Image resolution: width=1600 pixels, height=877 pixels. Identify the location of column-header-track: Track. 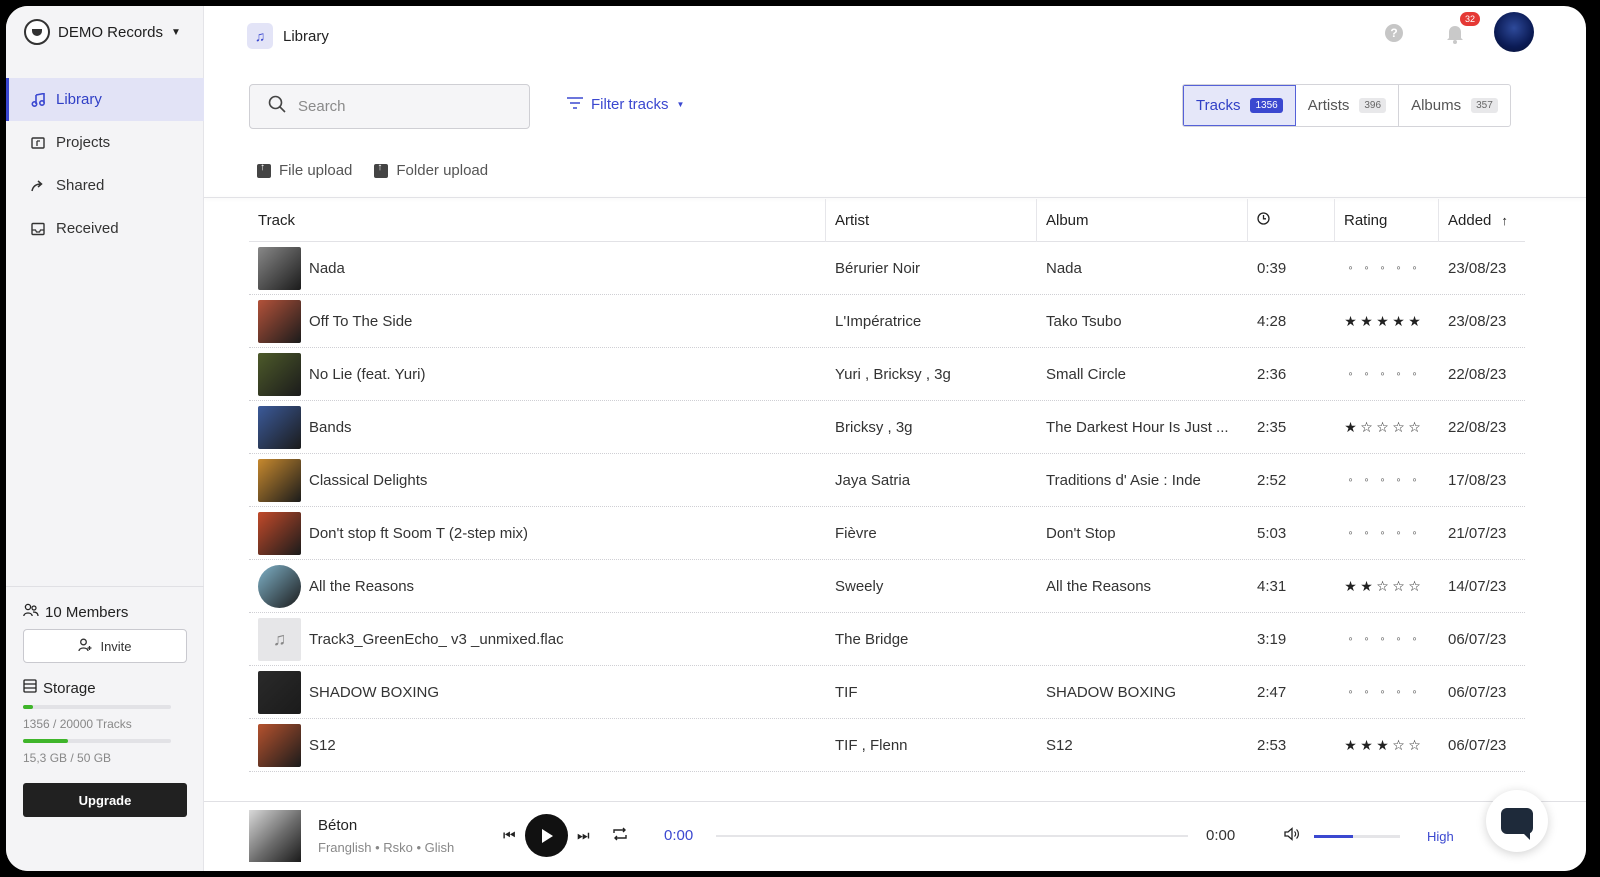
(537, 220).